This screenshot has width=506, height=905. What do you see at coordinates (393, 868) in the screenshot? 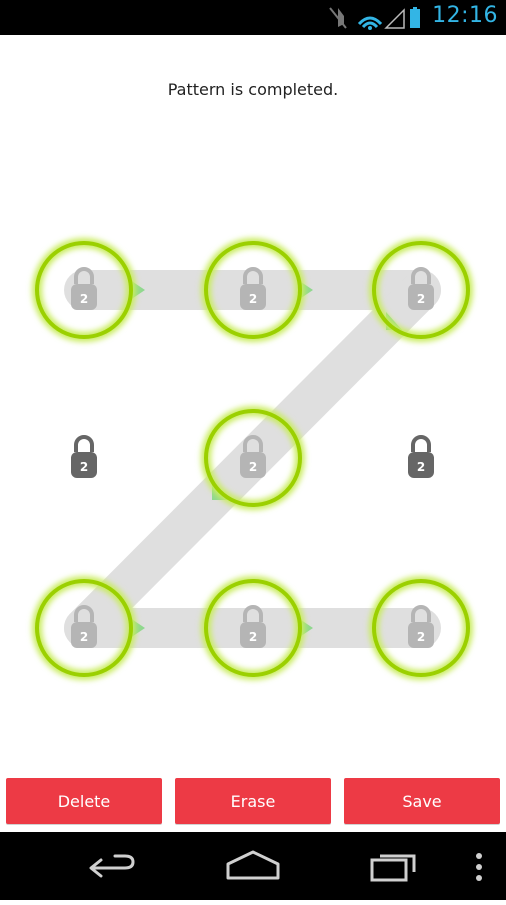
I see `recent-apps-icon` at bounding box center [393, 868].